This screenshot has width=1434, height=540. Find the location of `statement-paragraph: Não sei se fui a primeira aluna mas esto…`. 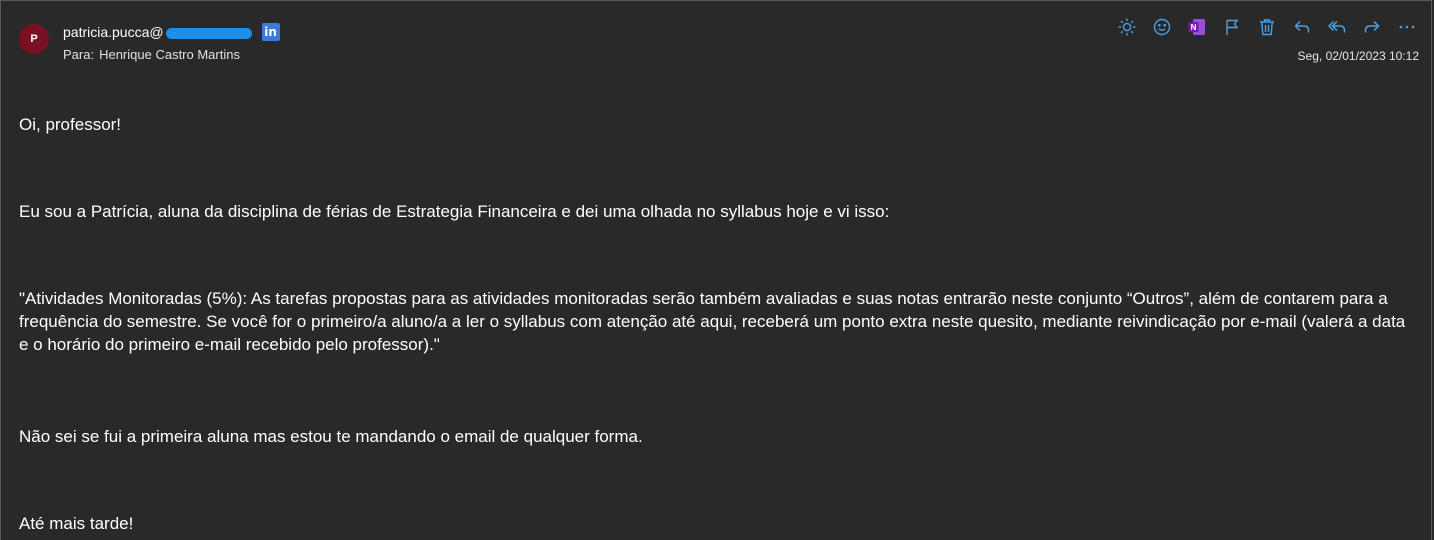

statement-paragraph: Não sei se fui a primeira aluna mas esto… is located at coordinates (331, 436).